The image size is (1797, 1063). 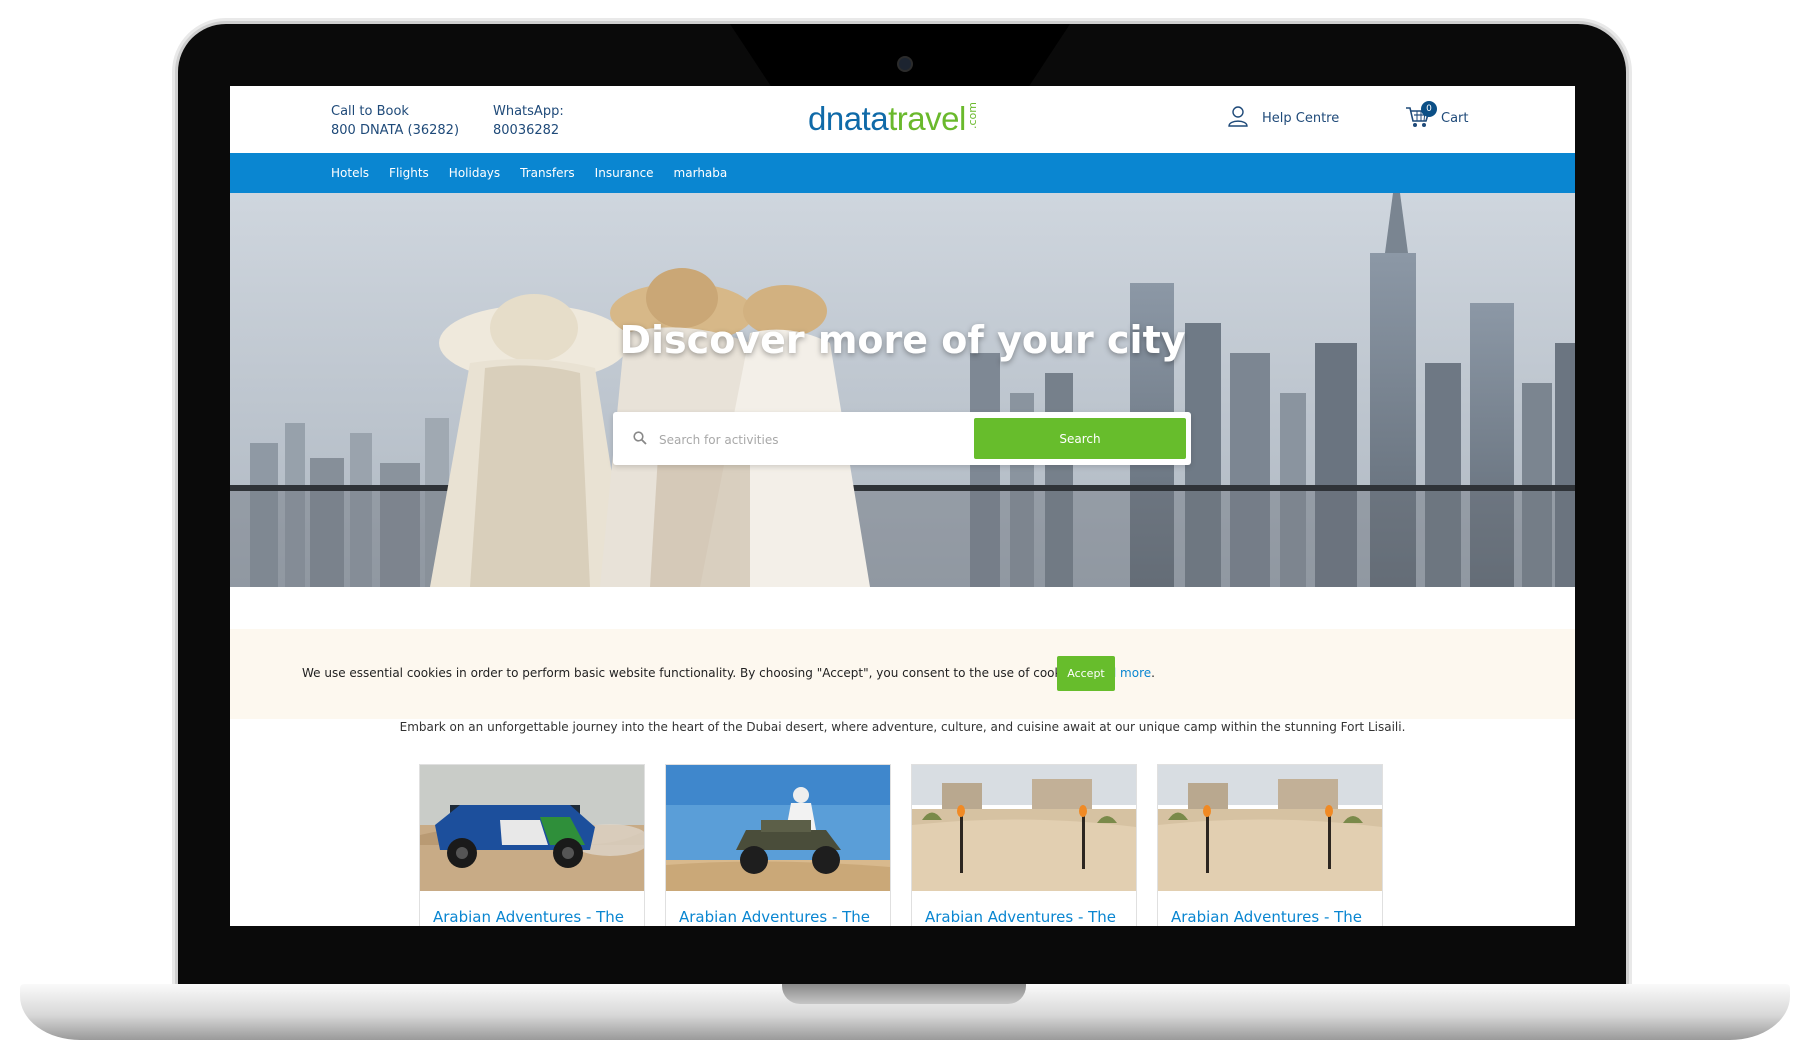 What do you see at coordinates (900, 55) in the screenshot?
I see `laptop-notch` at bounding box center [900, 55].